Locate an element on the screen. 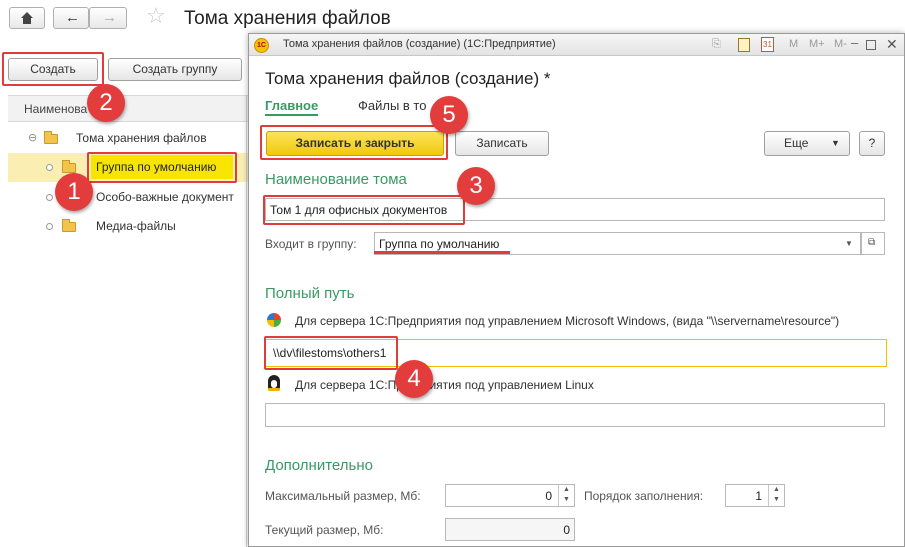 The height and width of the screenshot is (547, 905). section-full-path: Полный путь is located at coordinates (310, 293).